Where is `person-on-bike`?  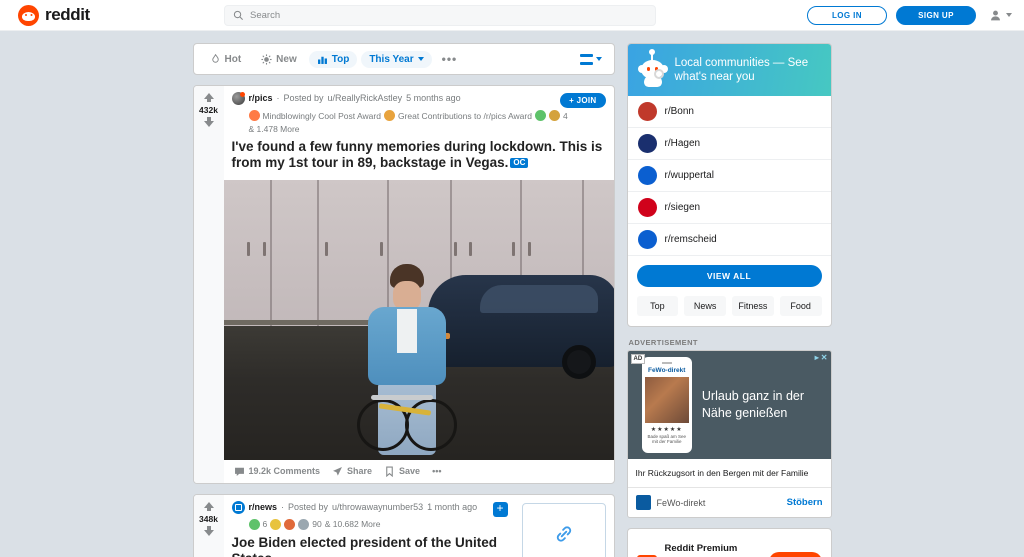
person-on-bike is located at coordinates (406, 359).